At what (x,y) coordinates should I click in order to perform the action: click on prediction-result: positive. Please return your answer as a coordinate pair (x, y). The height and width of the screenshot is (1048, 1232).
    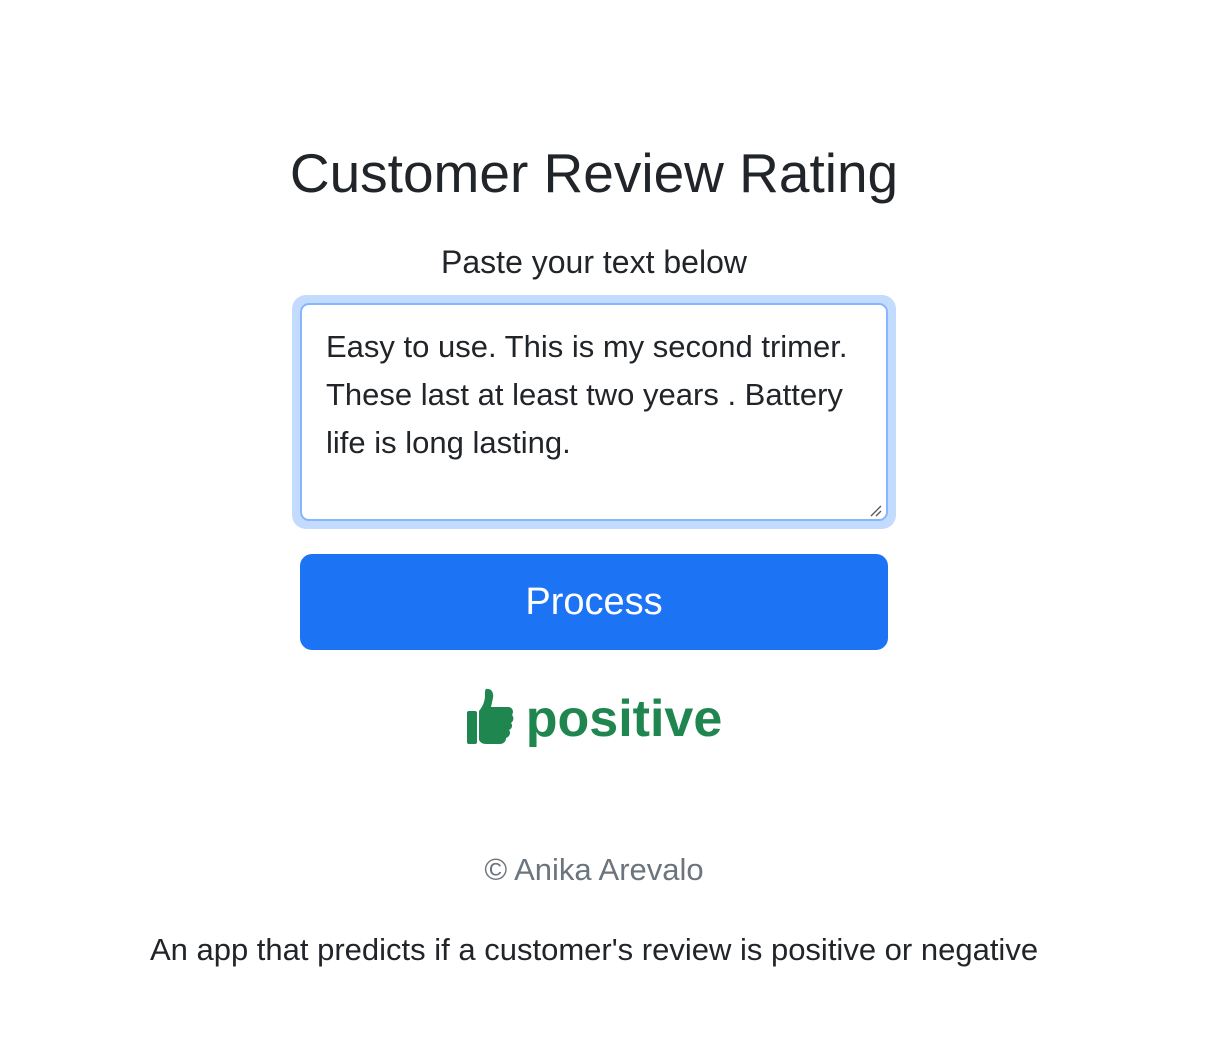
    Looking at the image, I should click on (594, 719).